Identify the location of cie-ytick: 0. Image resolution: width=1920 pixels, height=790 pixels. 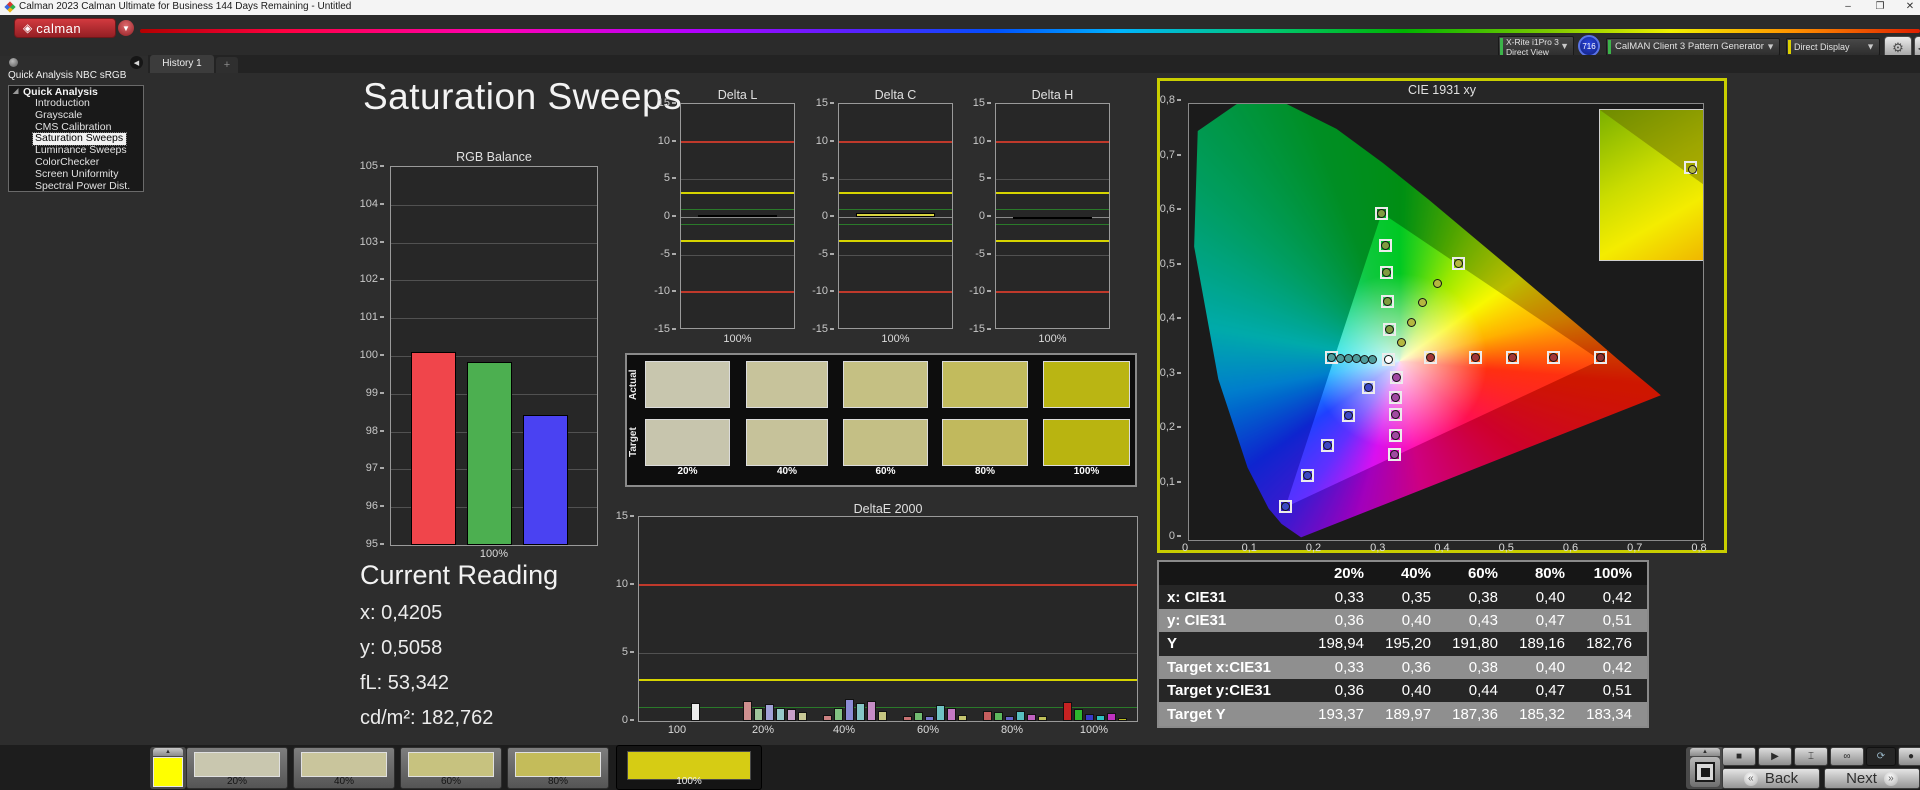
(1165, 536).